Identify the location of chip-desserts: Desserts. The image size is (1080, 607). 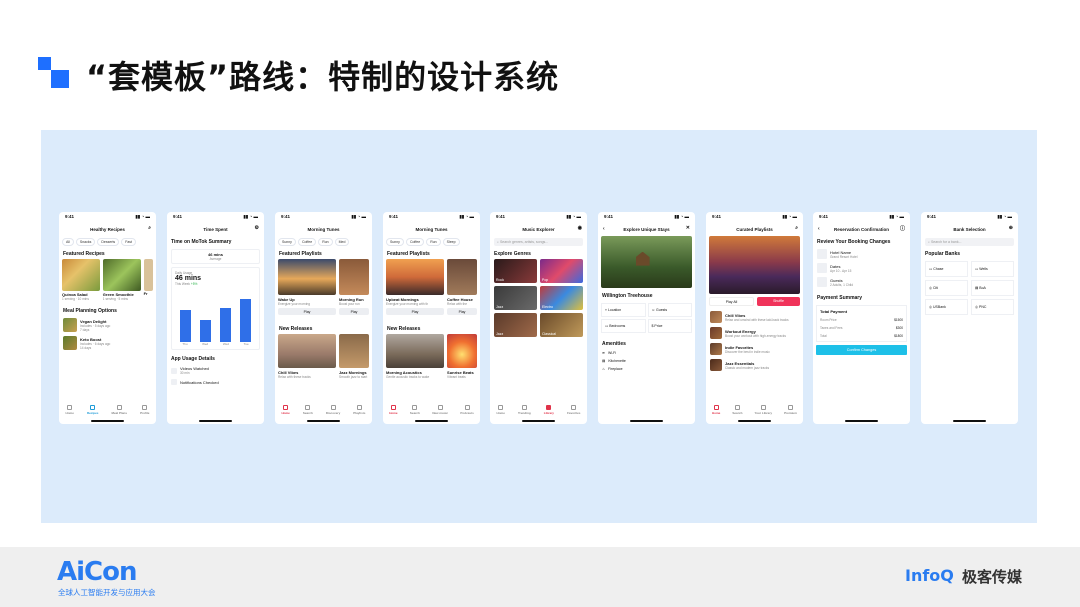
(108, 242).